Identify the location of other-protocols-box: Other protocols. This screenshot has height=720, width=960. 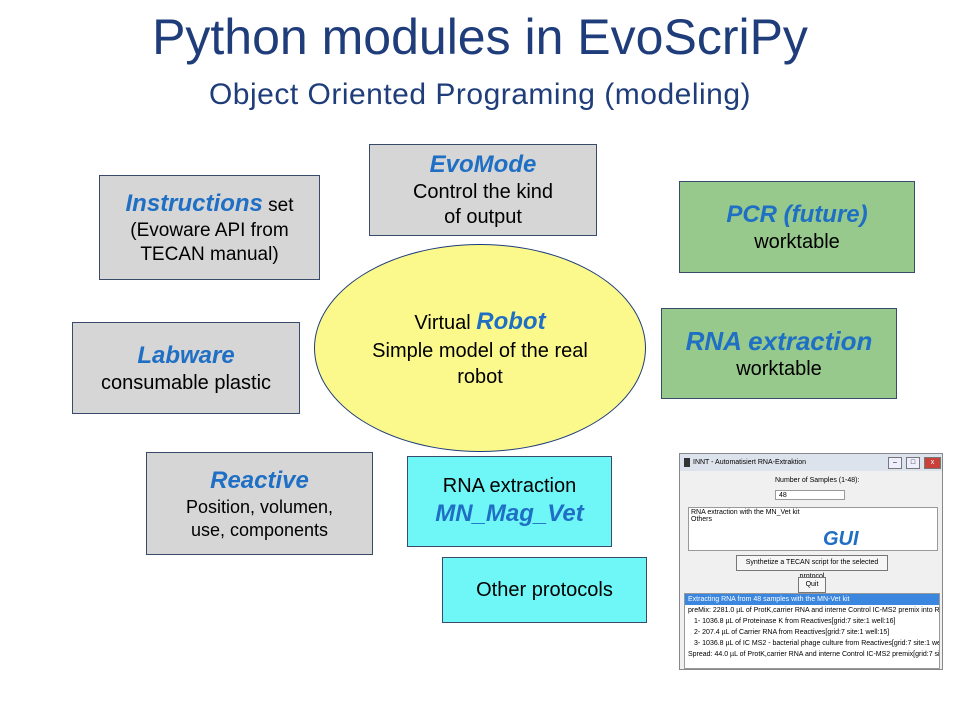
(544, 590).